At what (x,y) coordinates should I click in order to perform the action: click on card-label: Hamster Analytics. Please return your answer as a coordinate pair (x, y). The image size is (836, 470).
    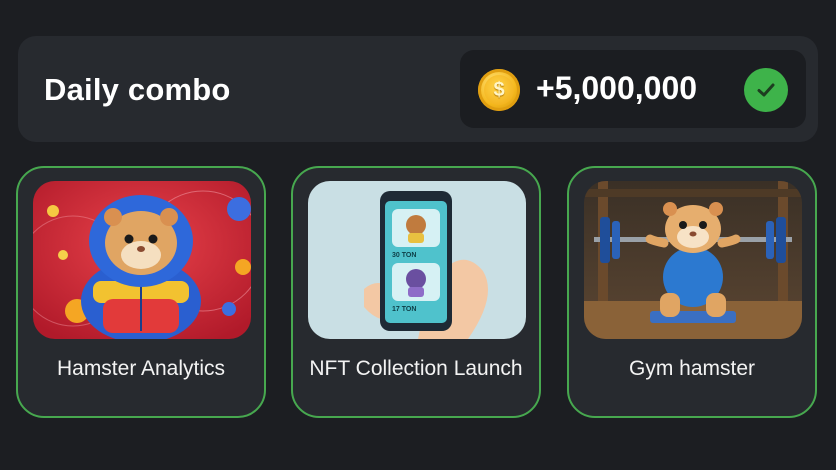
    Looking at the image, I should click on (141, 368).